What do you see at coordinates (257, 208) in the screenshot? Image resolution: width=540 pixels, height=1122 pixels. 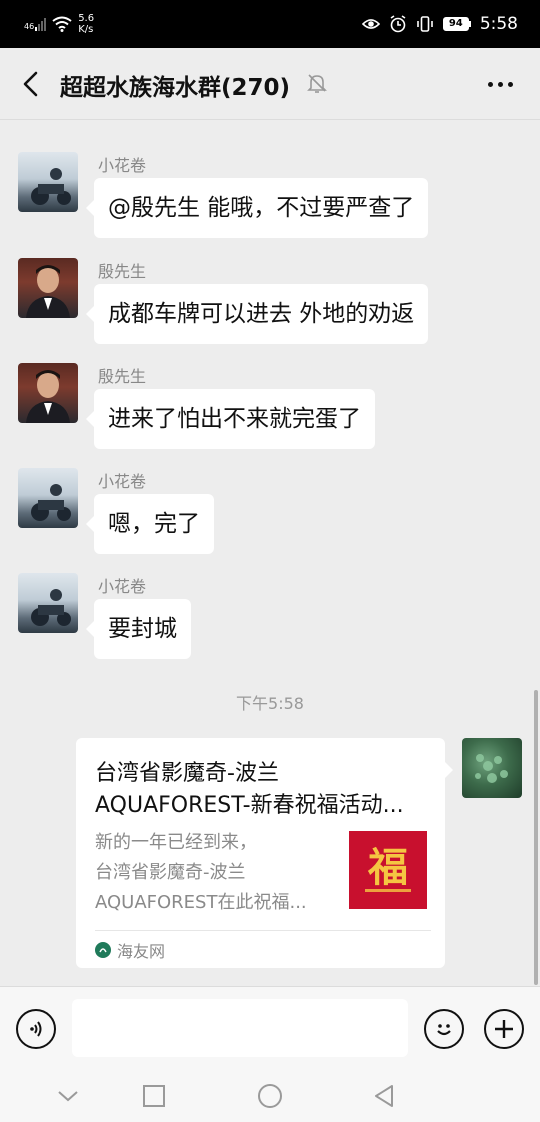 I see `message-bubble: @殷先生 能哦，不过要严查了` at bounding box center [257, 208].